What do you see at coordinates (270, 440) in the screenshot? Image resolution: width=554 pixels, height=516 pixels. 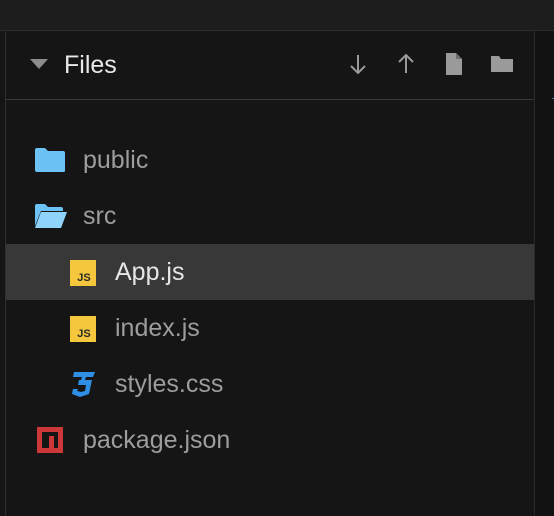 I see `tree-item-package-json: package.json` at bounding box center [270, 440].